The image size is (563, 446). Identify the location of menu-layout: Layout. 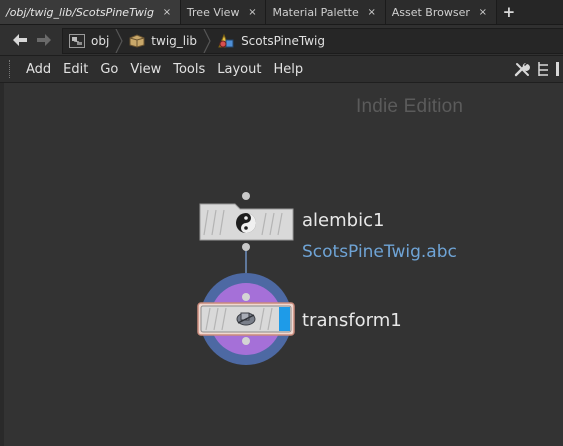
(239, 69).